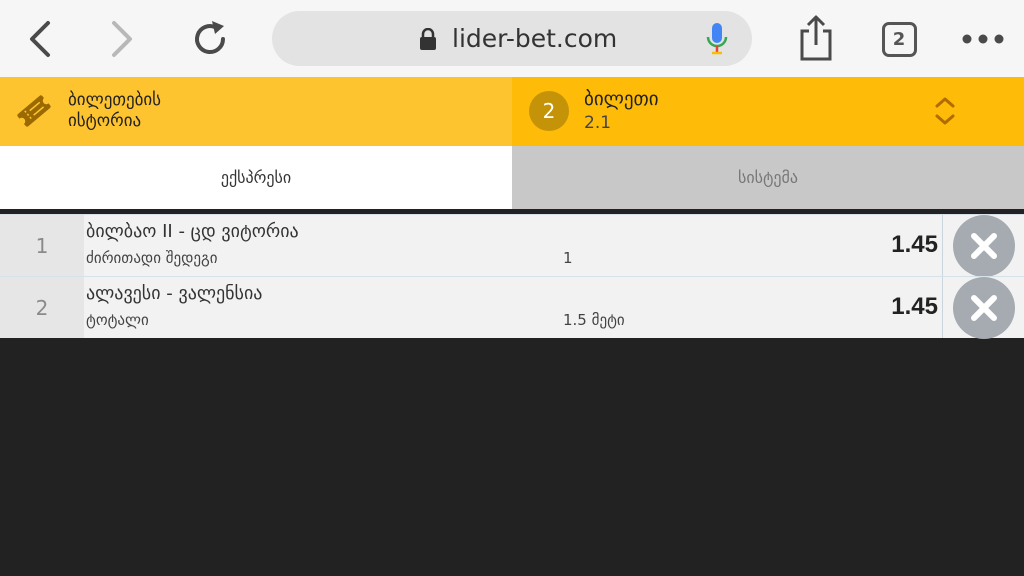  I want to click on more-icon, so click(983, 39).